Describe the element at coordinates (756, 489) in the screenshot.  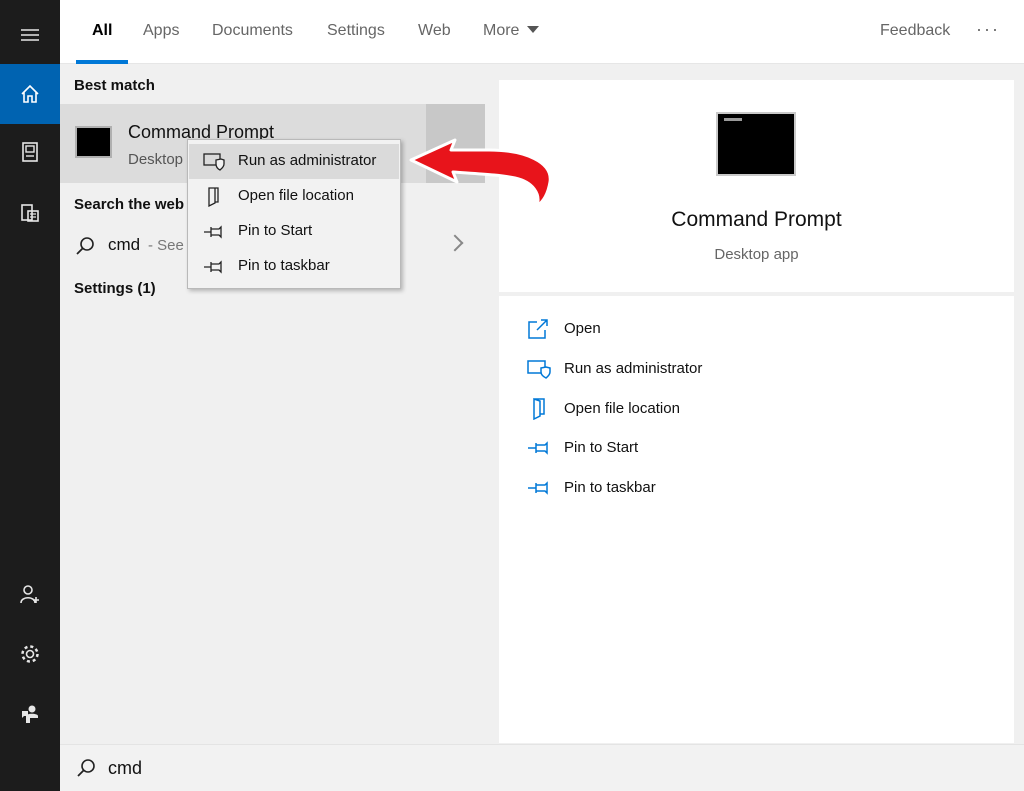
I see `action-pin-to-taskbar: Pin to taskbar` at that location.